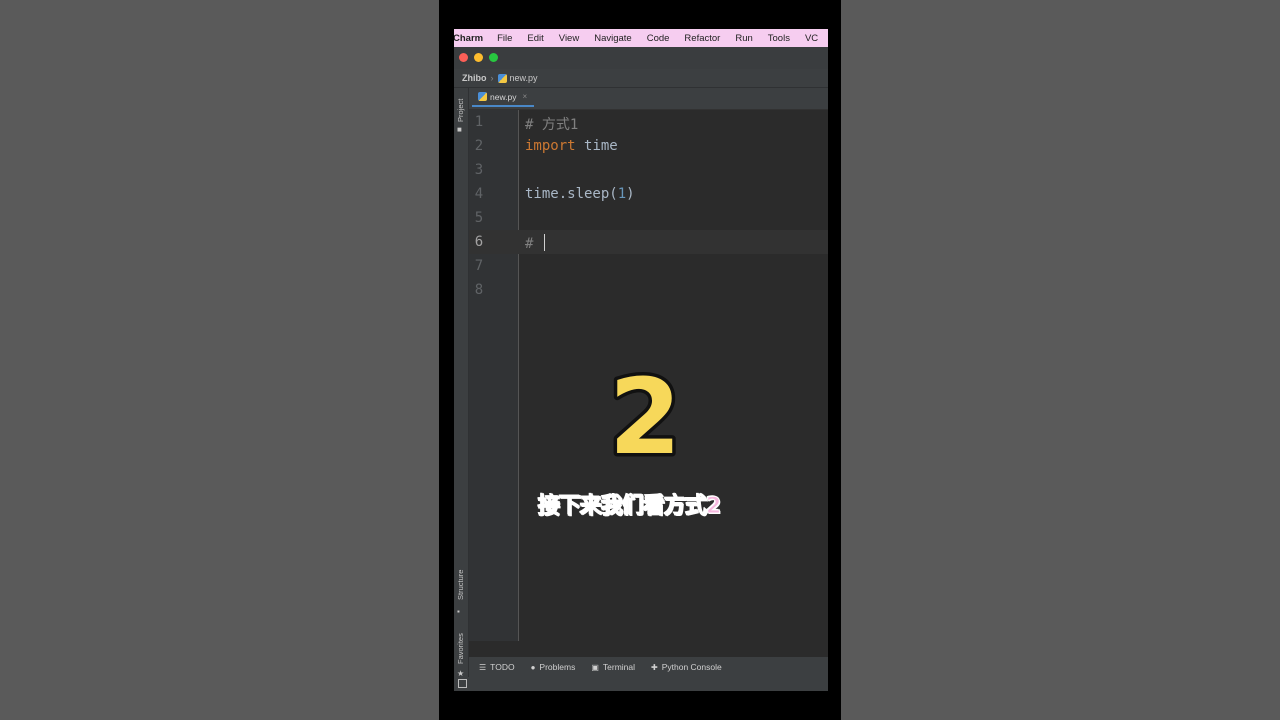 This screenshot has height=720, width=1280. What do you see at coordinates (613, 38) in the screenshot?
I see `menu-navigate: Navigate` at bounding box center [613, 38].